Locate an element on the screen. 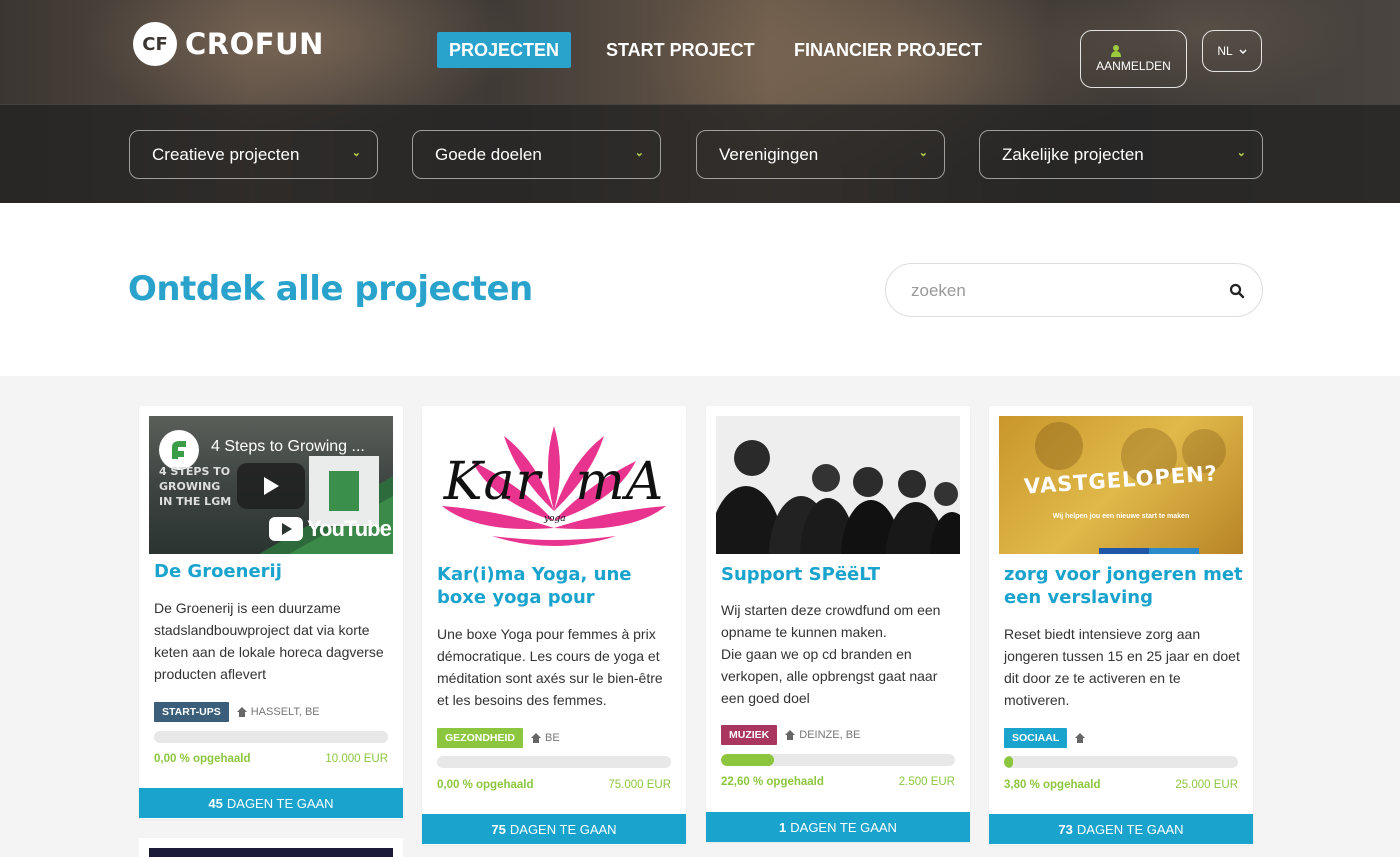 The image size is (1400, 857). location is located at coordinates (1082, 738).